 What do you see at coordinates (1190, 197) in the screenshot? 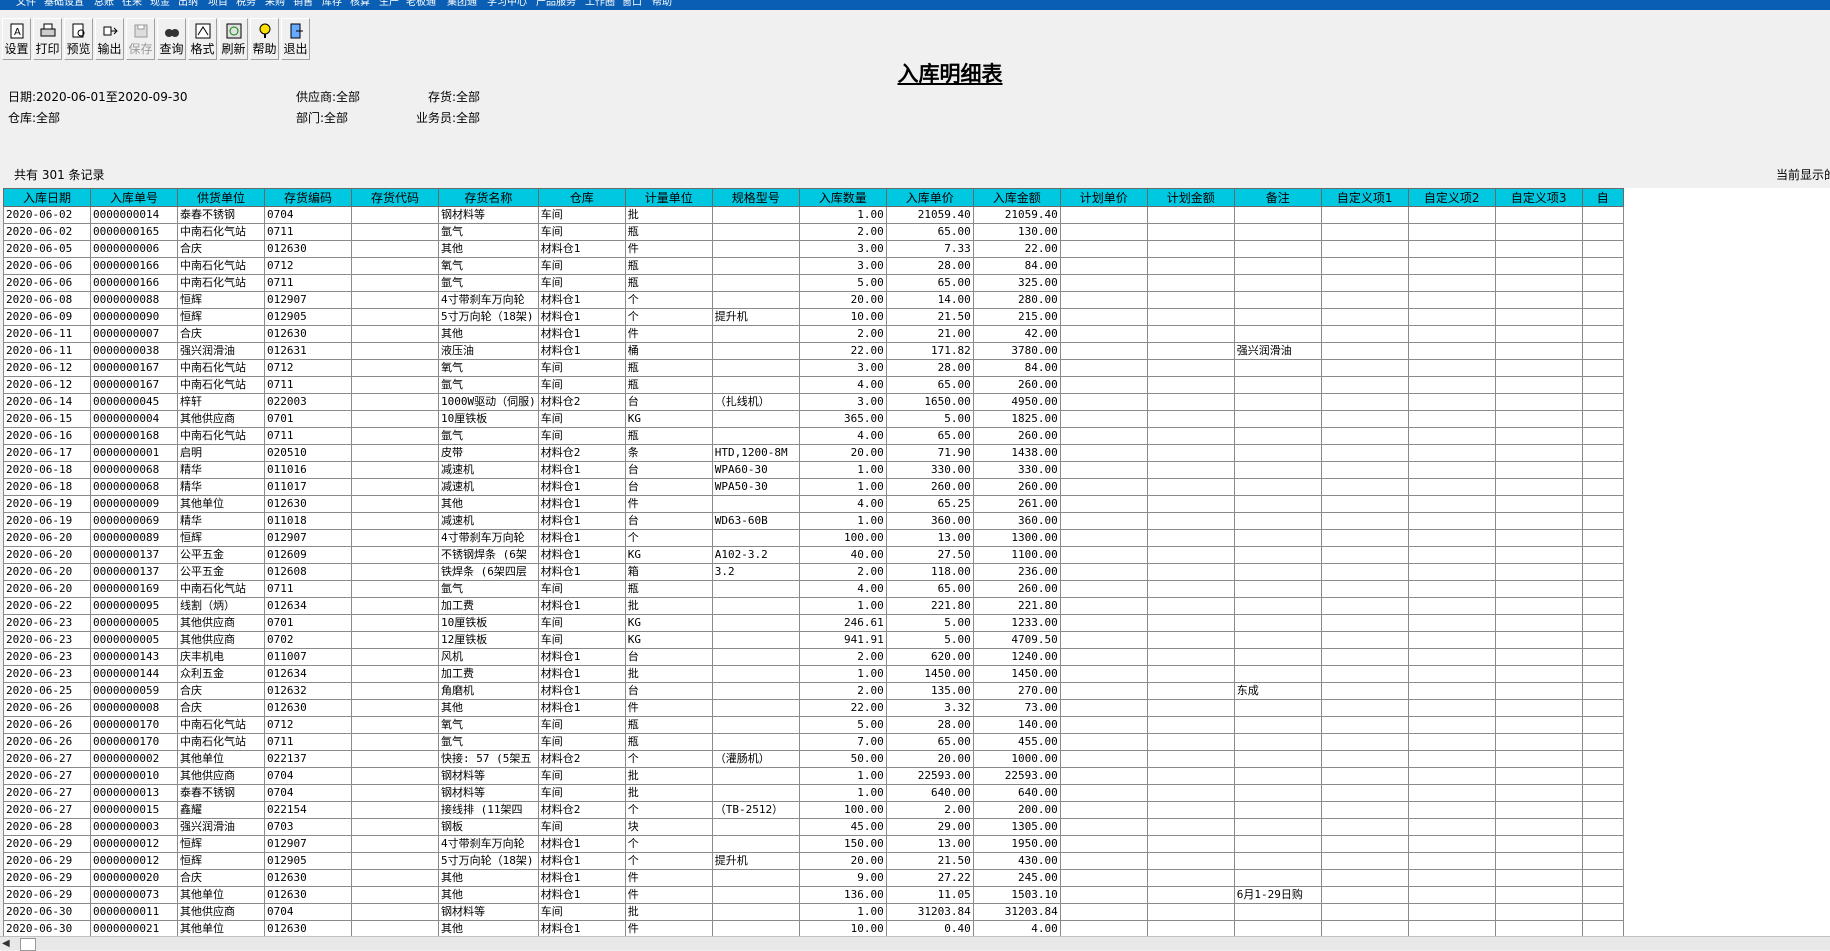
I see `column-header: 计划金额` at bounding box center [1190, 197].